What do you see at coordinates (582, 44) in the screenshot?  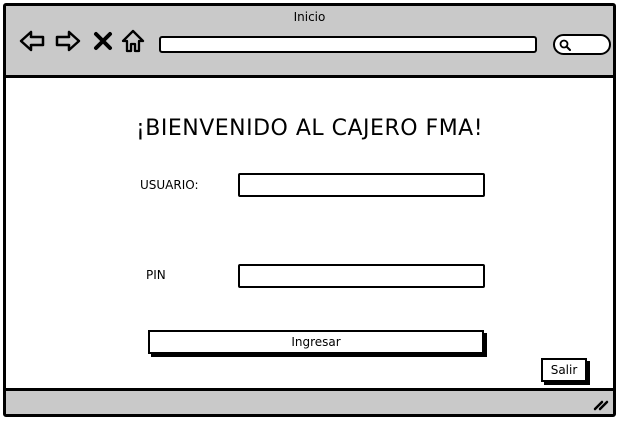 I see `search-box` at bounding box center [582, 44].